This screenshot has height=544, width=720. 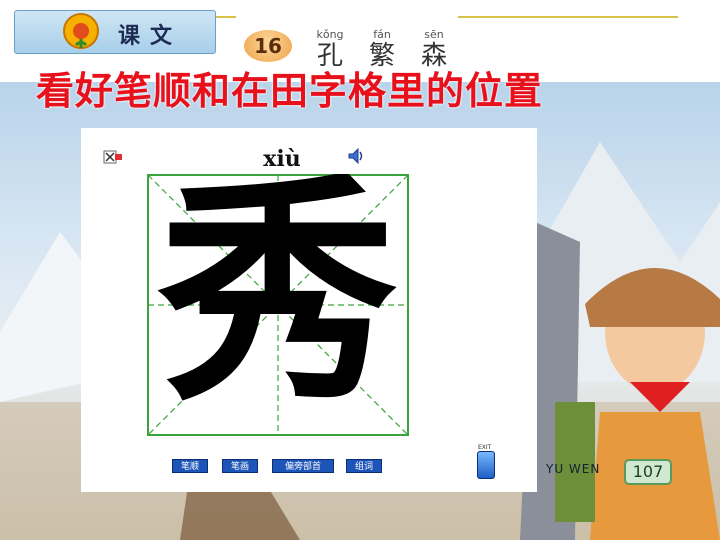 I want to click on title-pinyin: fán, so click(x=382, y=34).